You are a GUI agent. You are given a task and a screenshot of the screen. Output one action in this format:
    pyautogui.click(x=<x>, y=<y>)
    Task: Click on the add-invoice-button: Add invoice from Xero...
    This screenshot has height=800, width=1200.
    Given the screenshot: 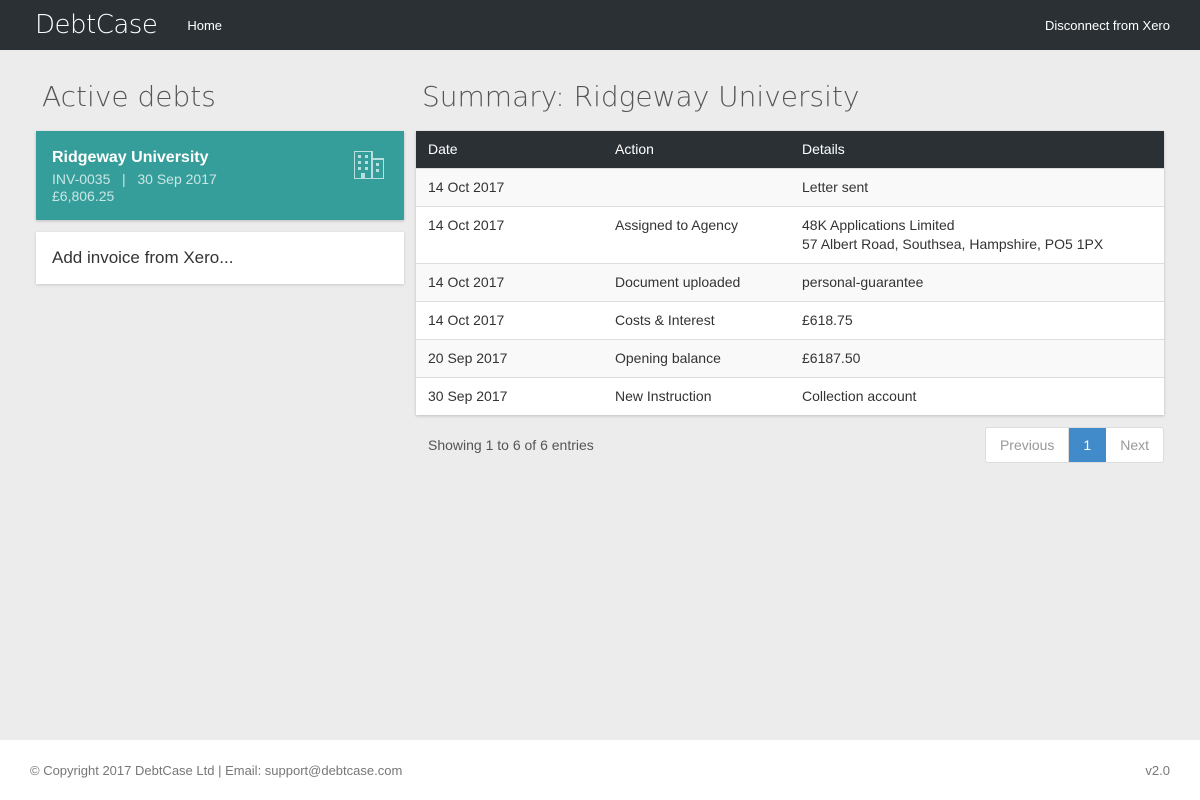 What is the action you would take?
    pyautogui.click(x=220, y=258)
    